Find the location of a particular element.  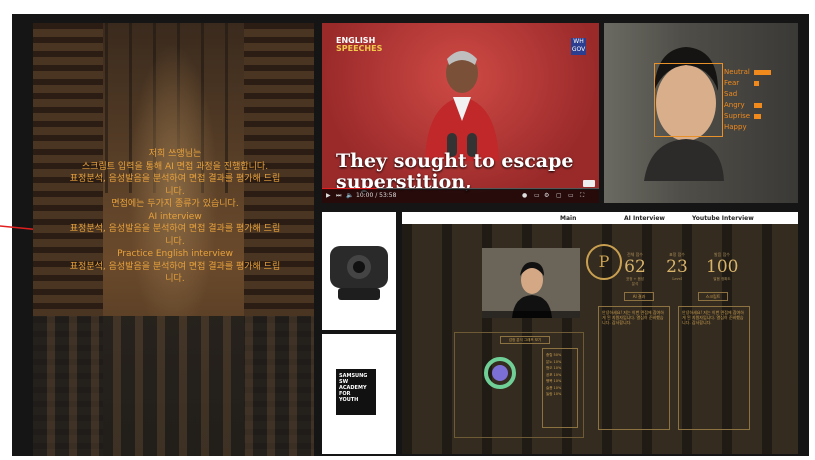

candidate-thumbnail is located at coordinates (532, 290).